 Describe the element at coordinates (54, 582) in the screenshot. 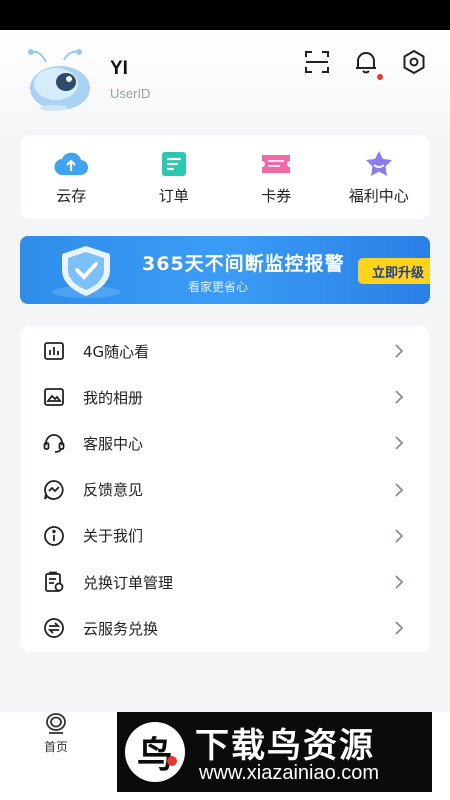

I see `clipboard-icon` at that location.